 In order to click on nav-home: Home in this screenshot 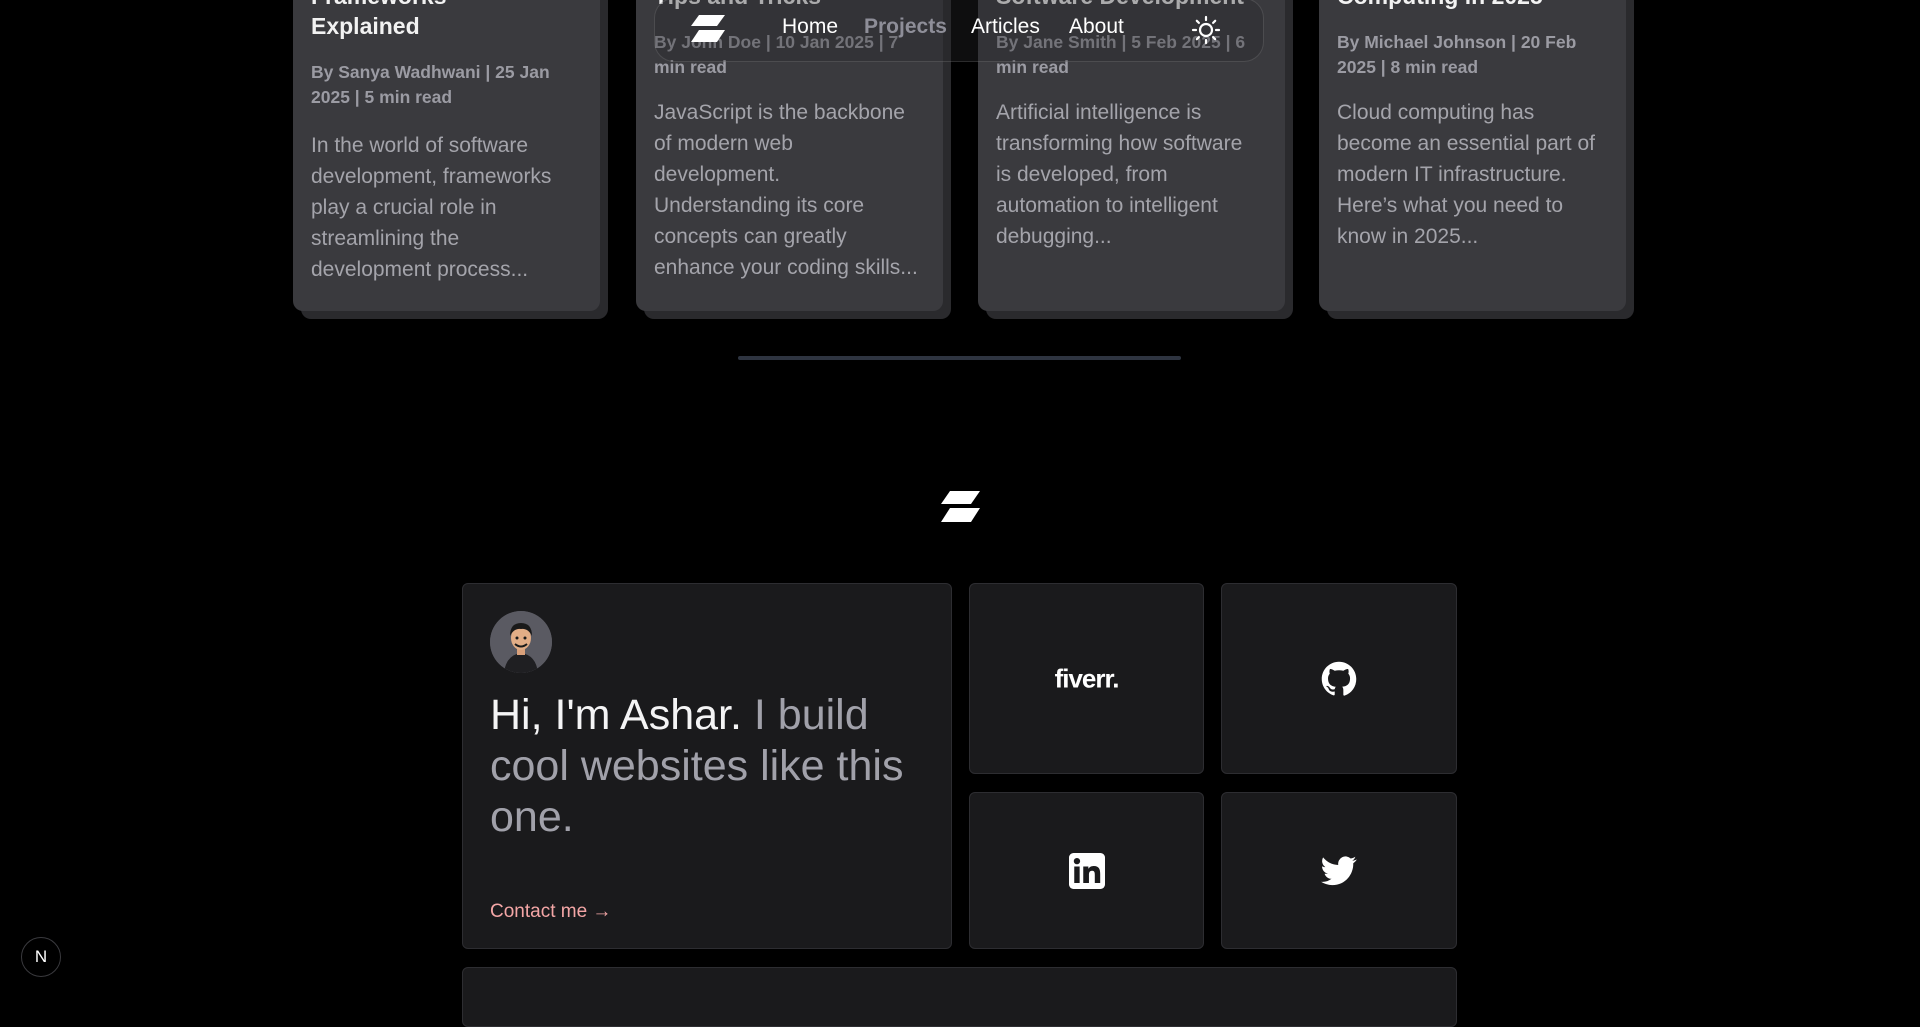, I will do `click(810, 27)`.